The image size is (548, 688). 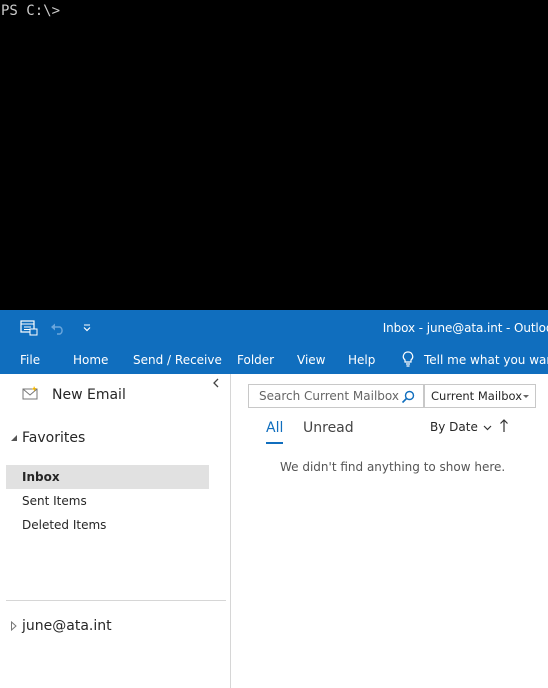 I want to click on account-june-ata-int: june@ata.int, so click(x=61, y=626).